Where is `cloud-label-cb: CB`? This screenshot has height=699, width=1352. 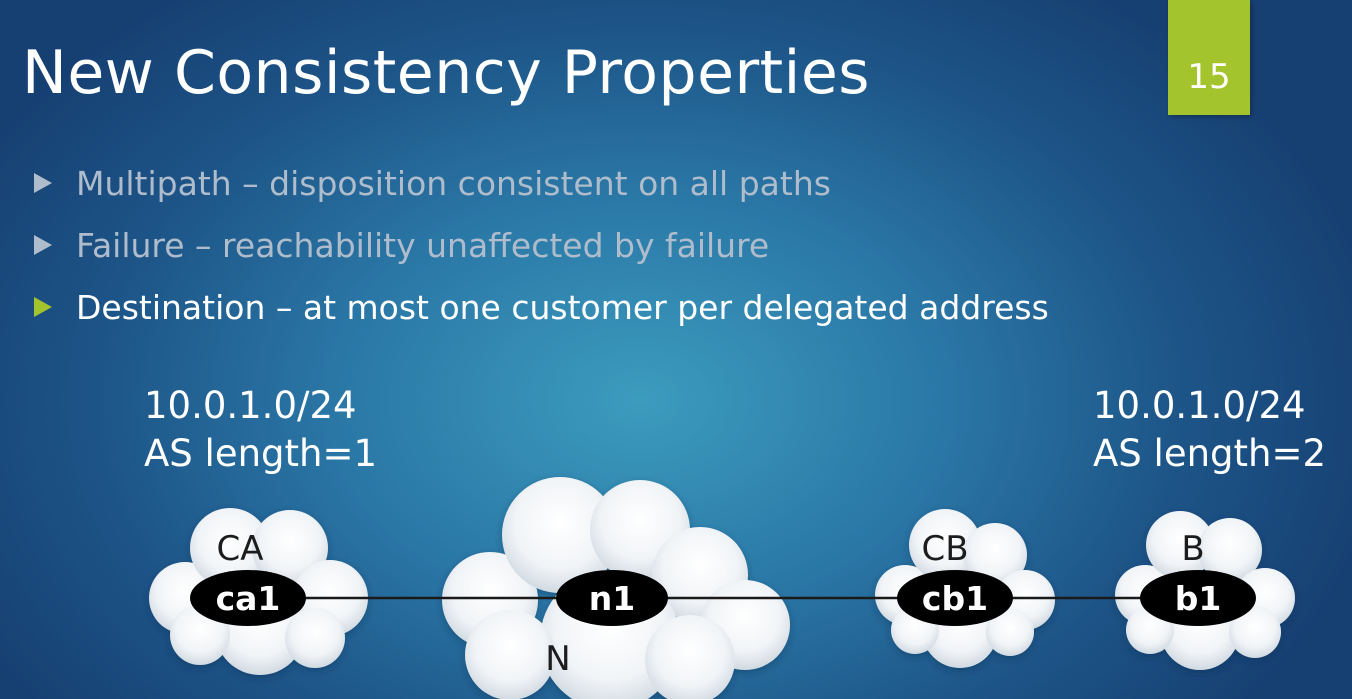 cloud-label-cb: CB is located at coordinates (944, 549).